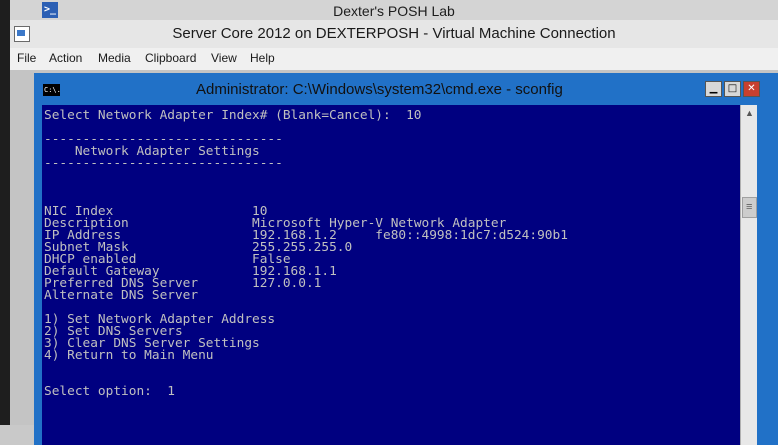  Describe the element at coordinates (262, 58) in the screenshot. I see `menu-help: Help` at that location.